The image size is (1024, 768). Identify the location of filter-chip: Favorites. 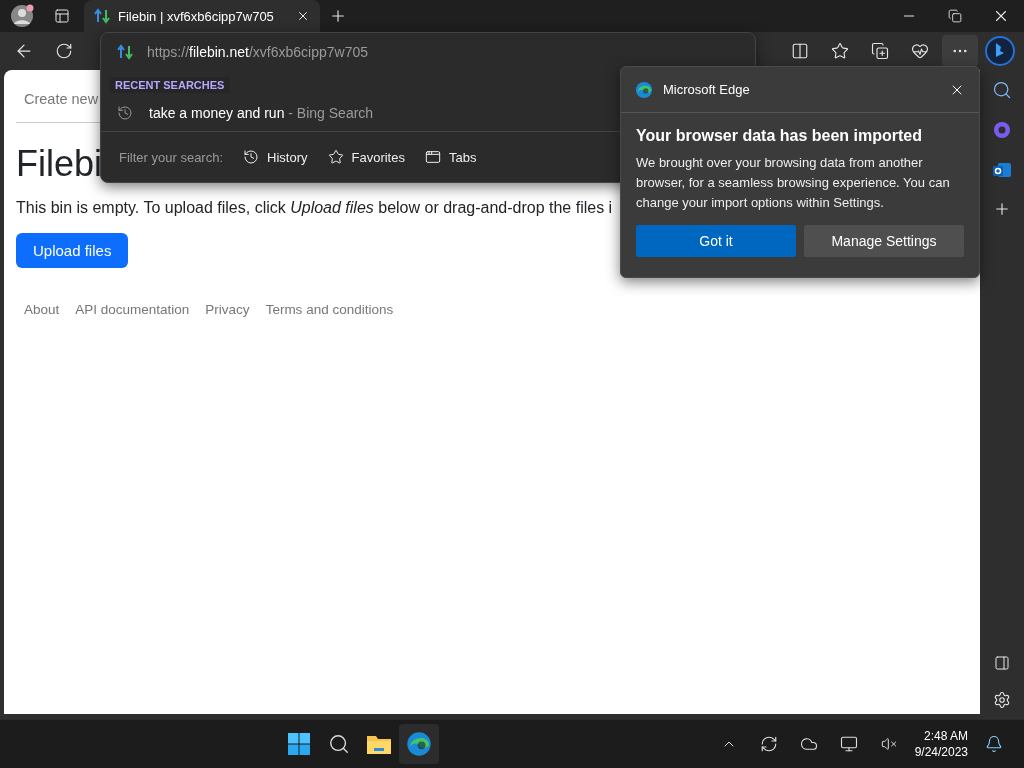
(366, 157).